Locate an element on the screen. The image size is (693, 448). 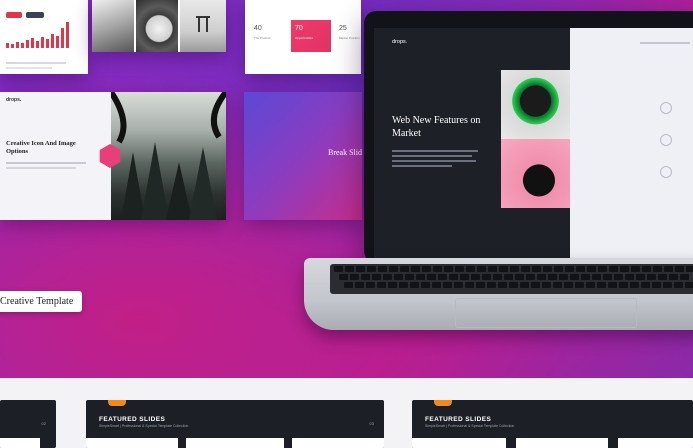
bar-chart is located at coordinates (40, 33).